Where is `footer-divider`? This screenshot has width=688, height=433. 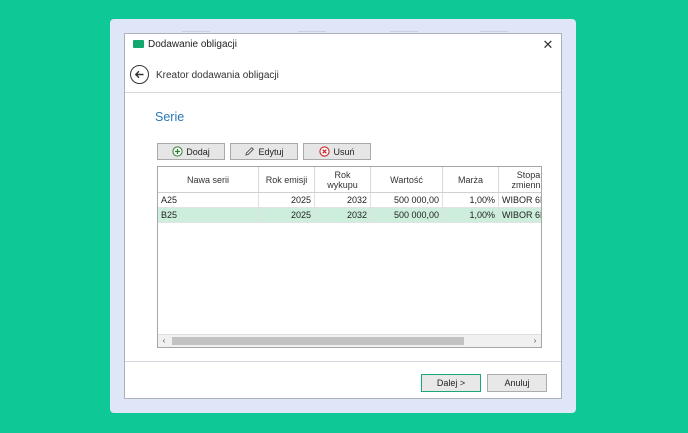
footer-divider is located at coordinates (343, 361).